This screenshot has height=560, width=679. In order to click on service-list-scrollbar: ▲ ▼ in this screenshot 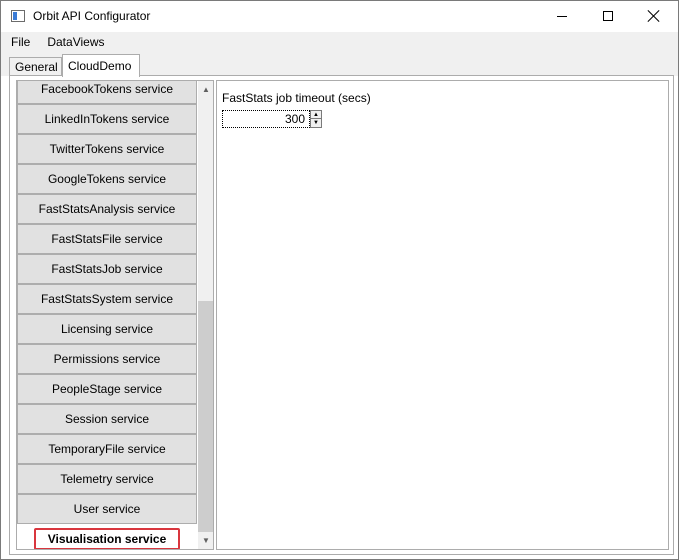, I will do `click(205, 315)`.